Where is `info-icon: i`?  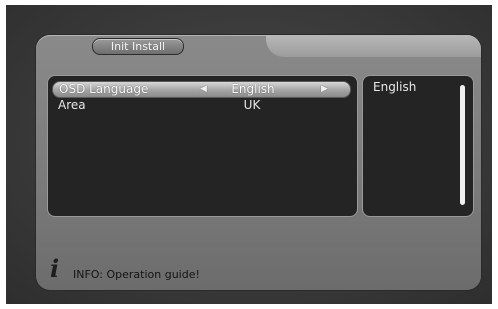
info-icon: i is located at coordinates (55, 268).